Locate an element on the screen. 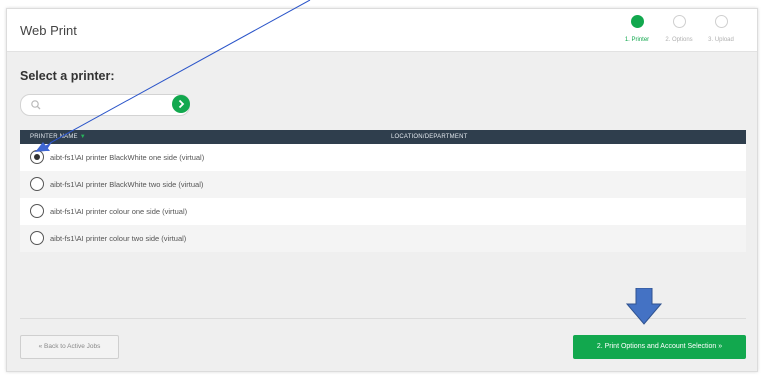 This screenshot has width=763, height=376. magnifier-icon is located at coordinates (36, 105).